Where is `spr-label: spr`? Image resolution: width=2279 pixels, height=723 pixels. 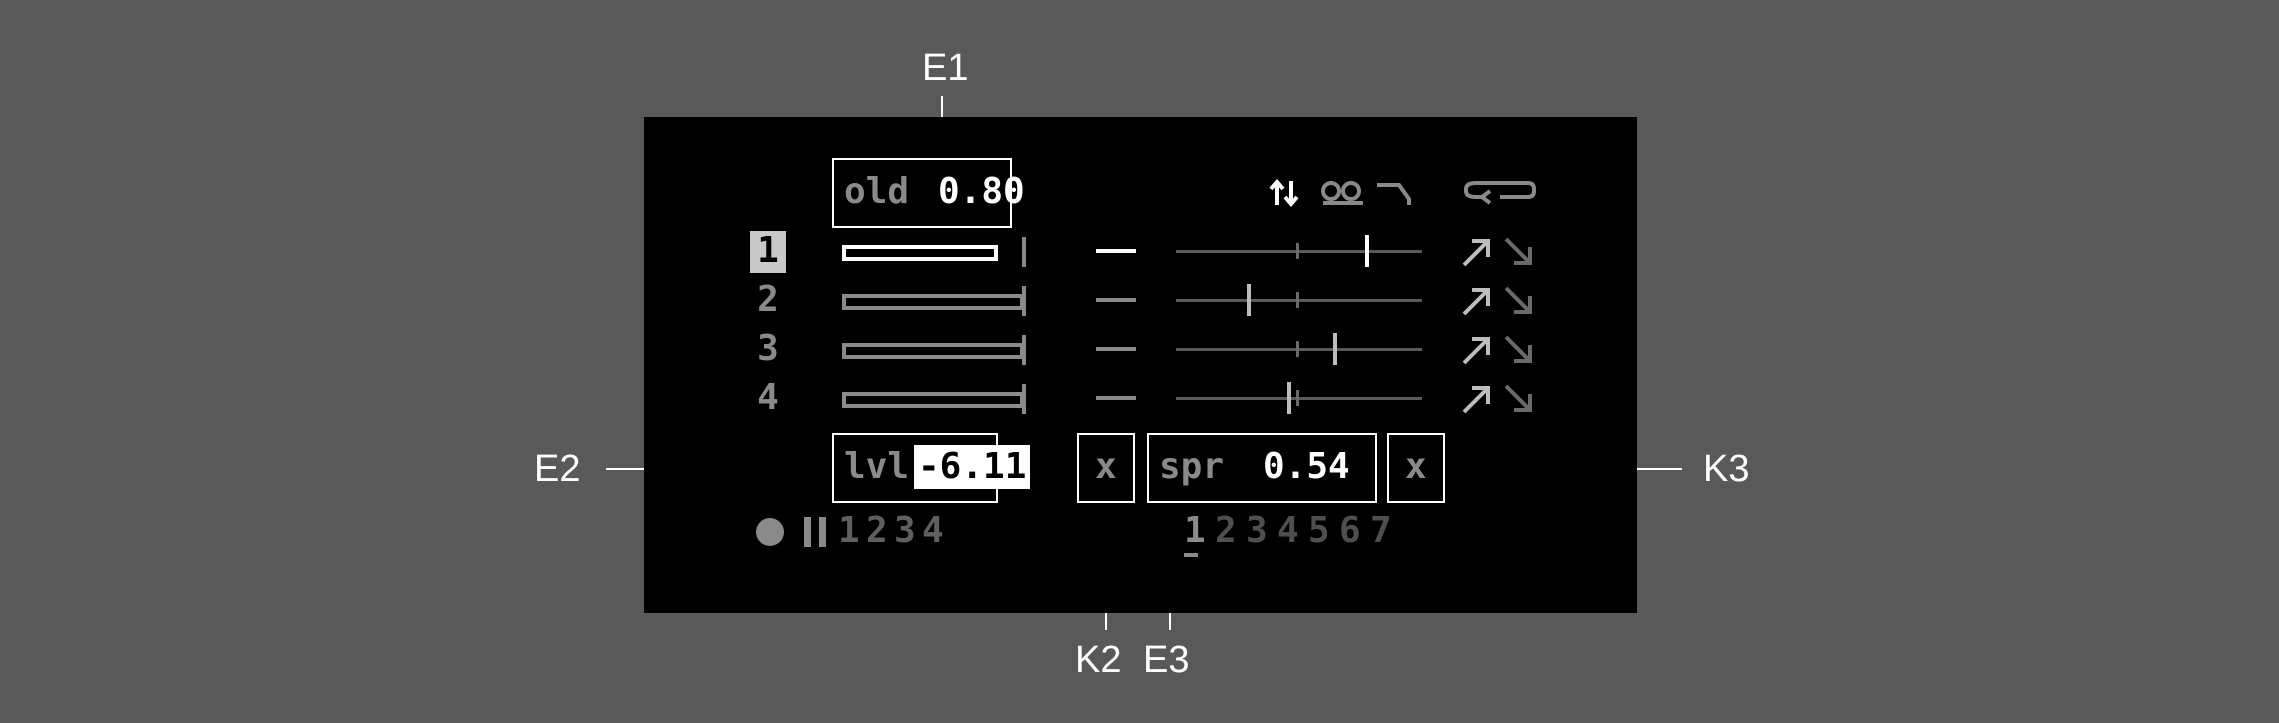 spr-label: spr is located at coordinates (1192, 466).